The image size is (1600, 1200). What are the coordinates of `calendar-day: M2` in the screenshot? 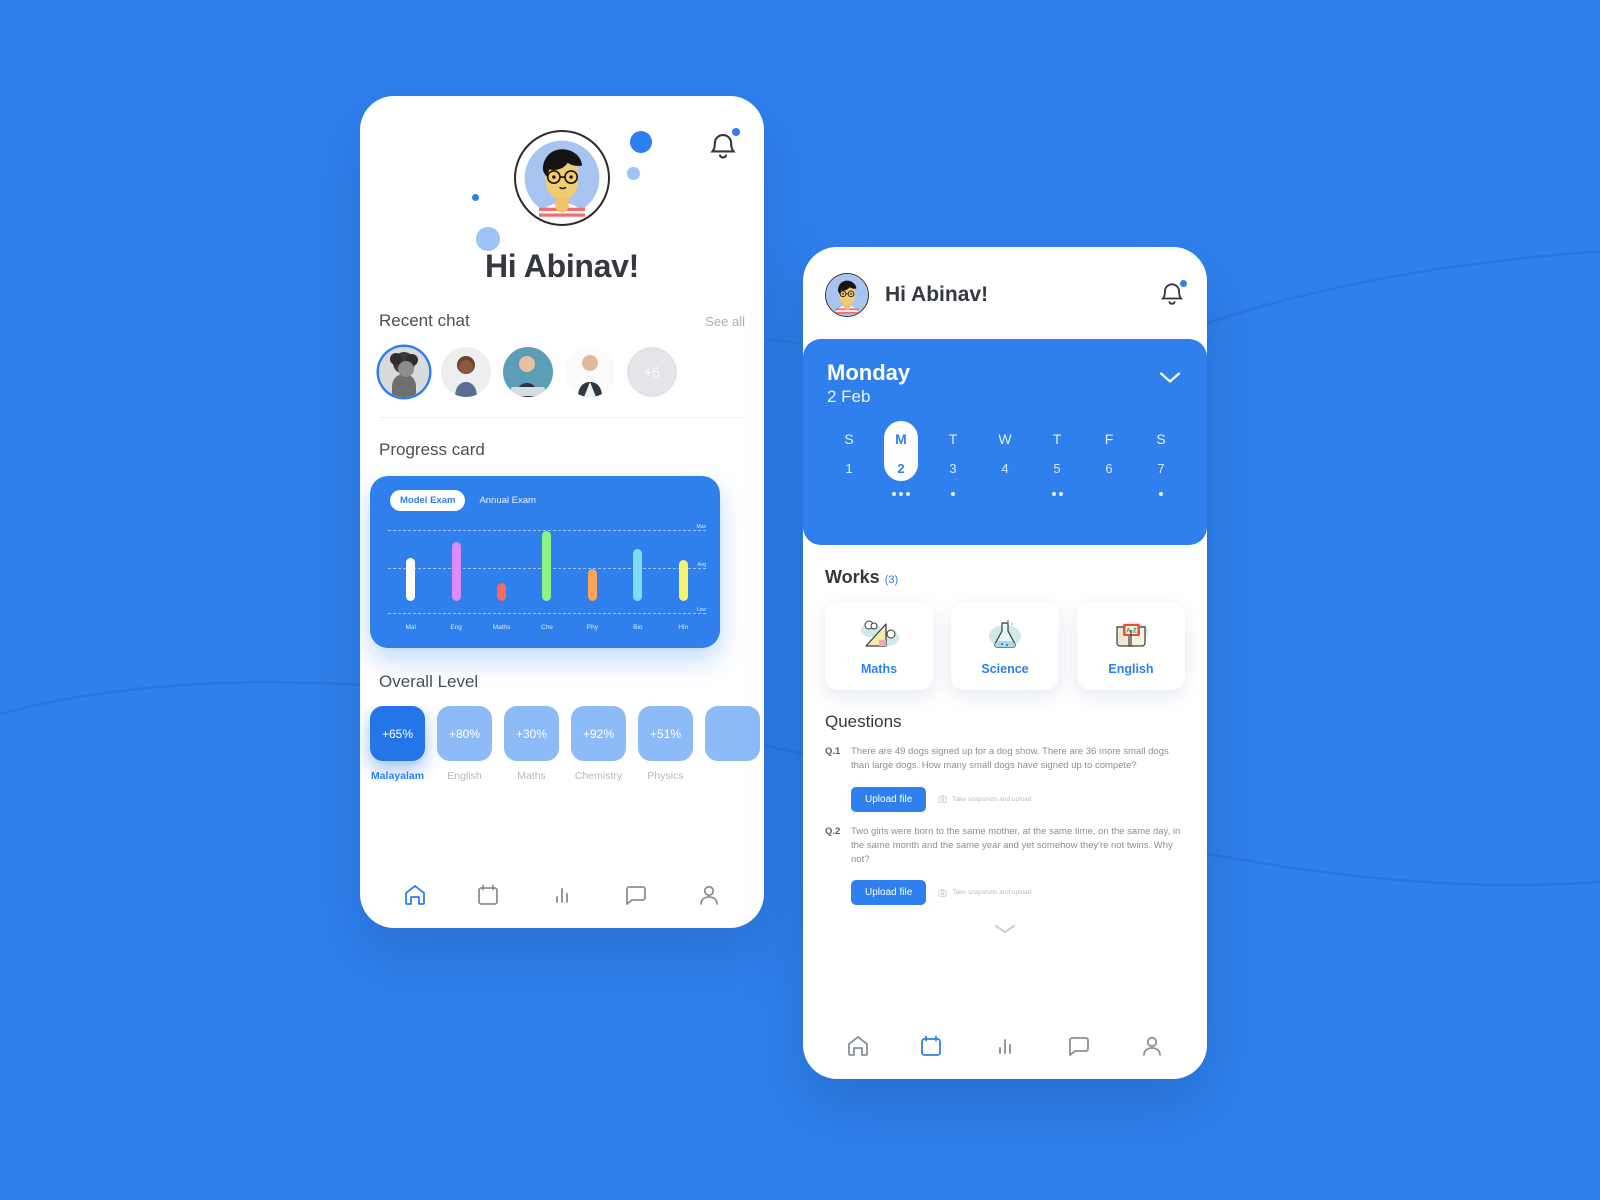 It's located at (901, 459).